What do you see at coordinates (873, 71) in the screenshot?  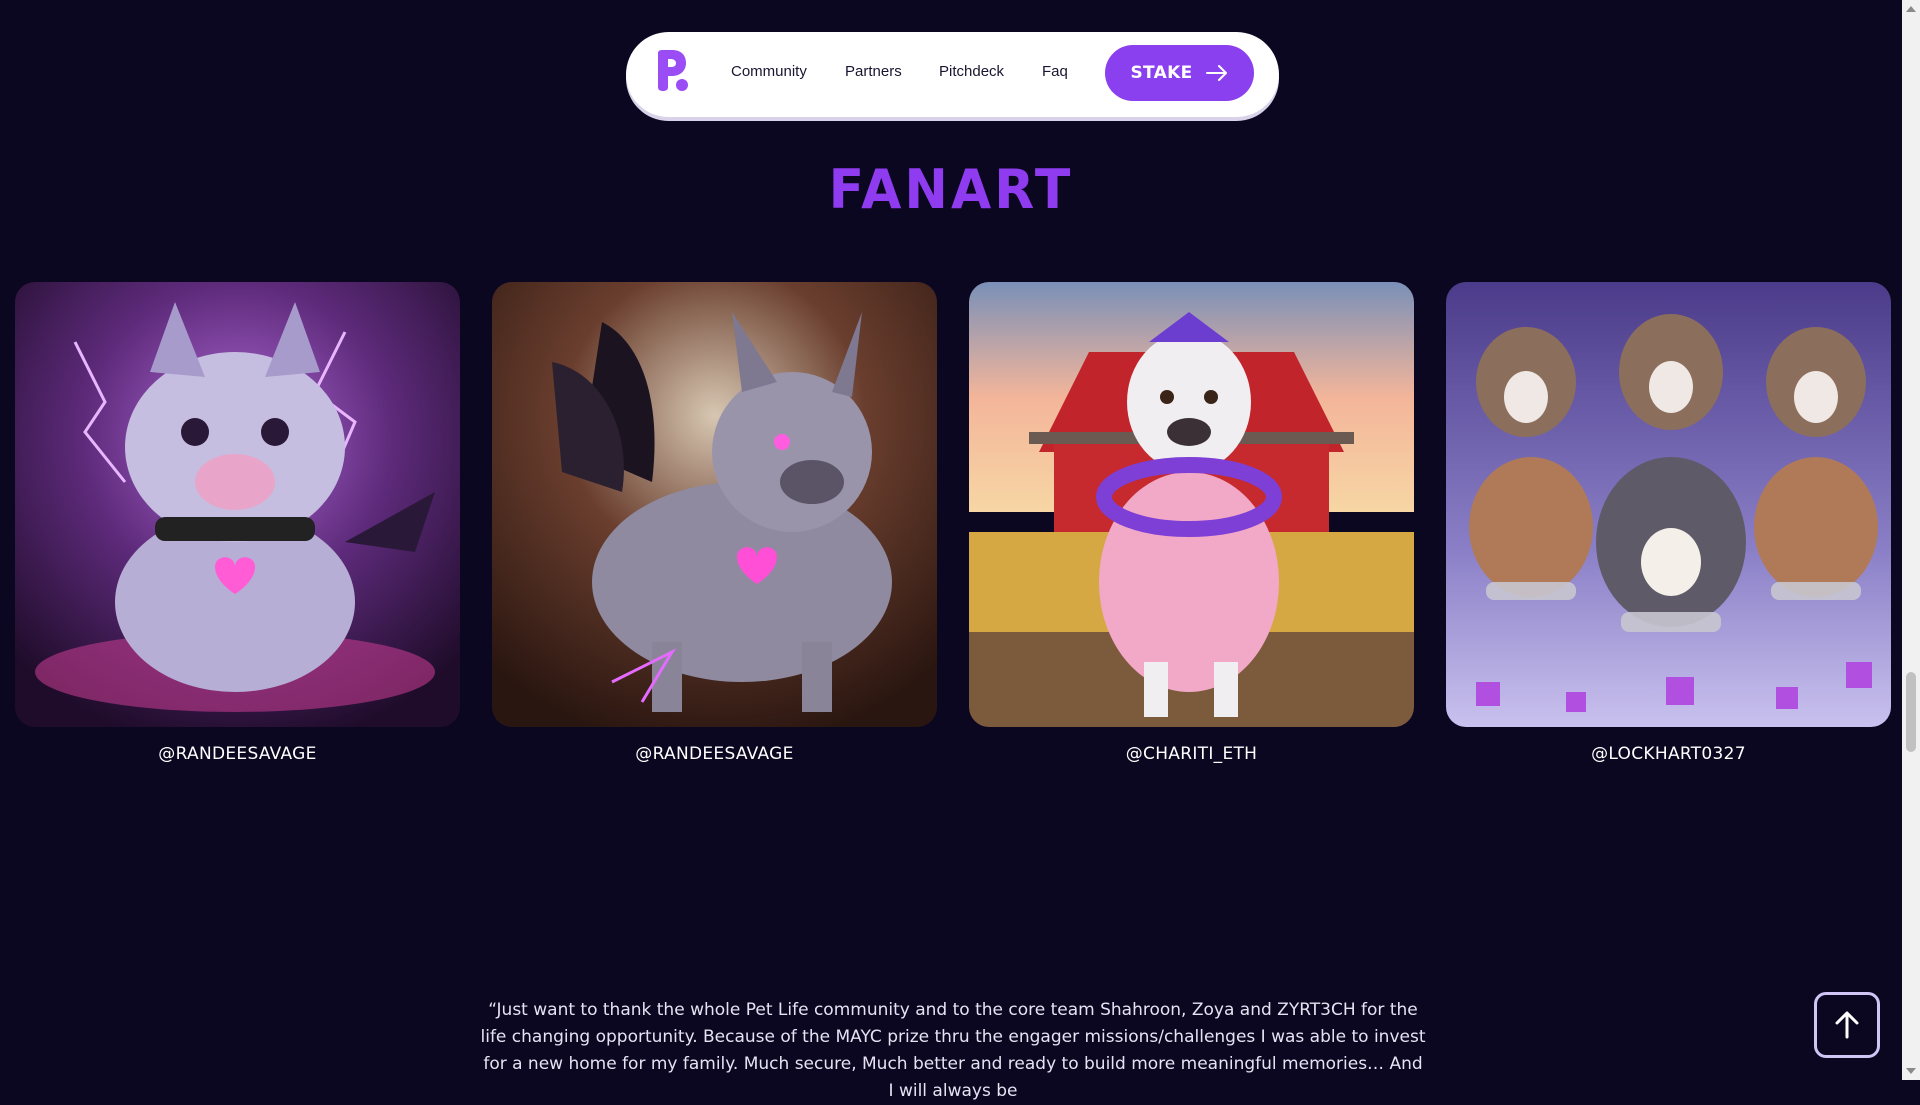 I see `nav-link-partners: Partners` at bounding box center [873, 71].